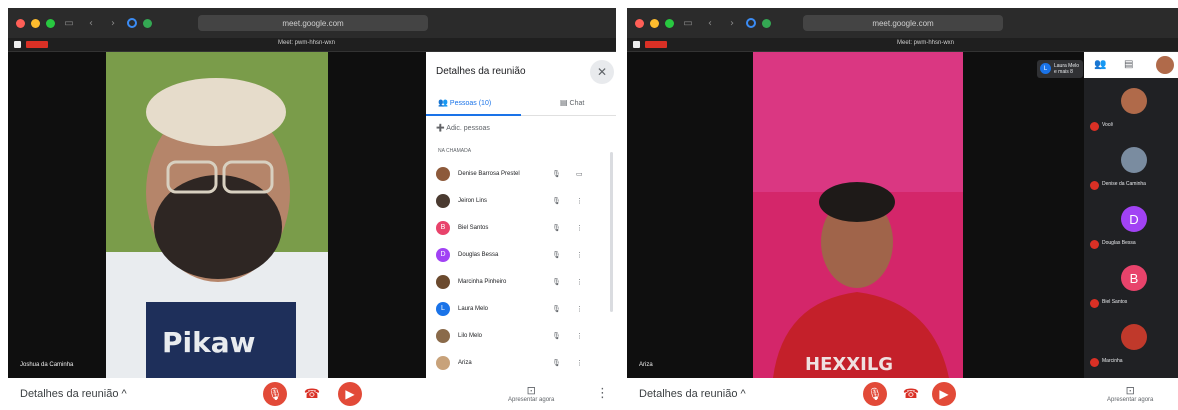 Image resolution: width=1178 pixels, height=410 pixels. Describe the element at coordinates (124, 394) in the screenshot. I see `chevron-up-icon: ^` at that location.